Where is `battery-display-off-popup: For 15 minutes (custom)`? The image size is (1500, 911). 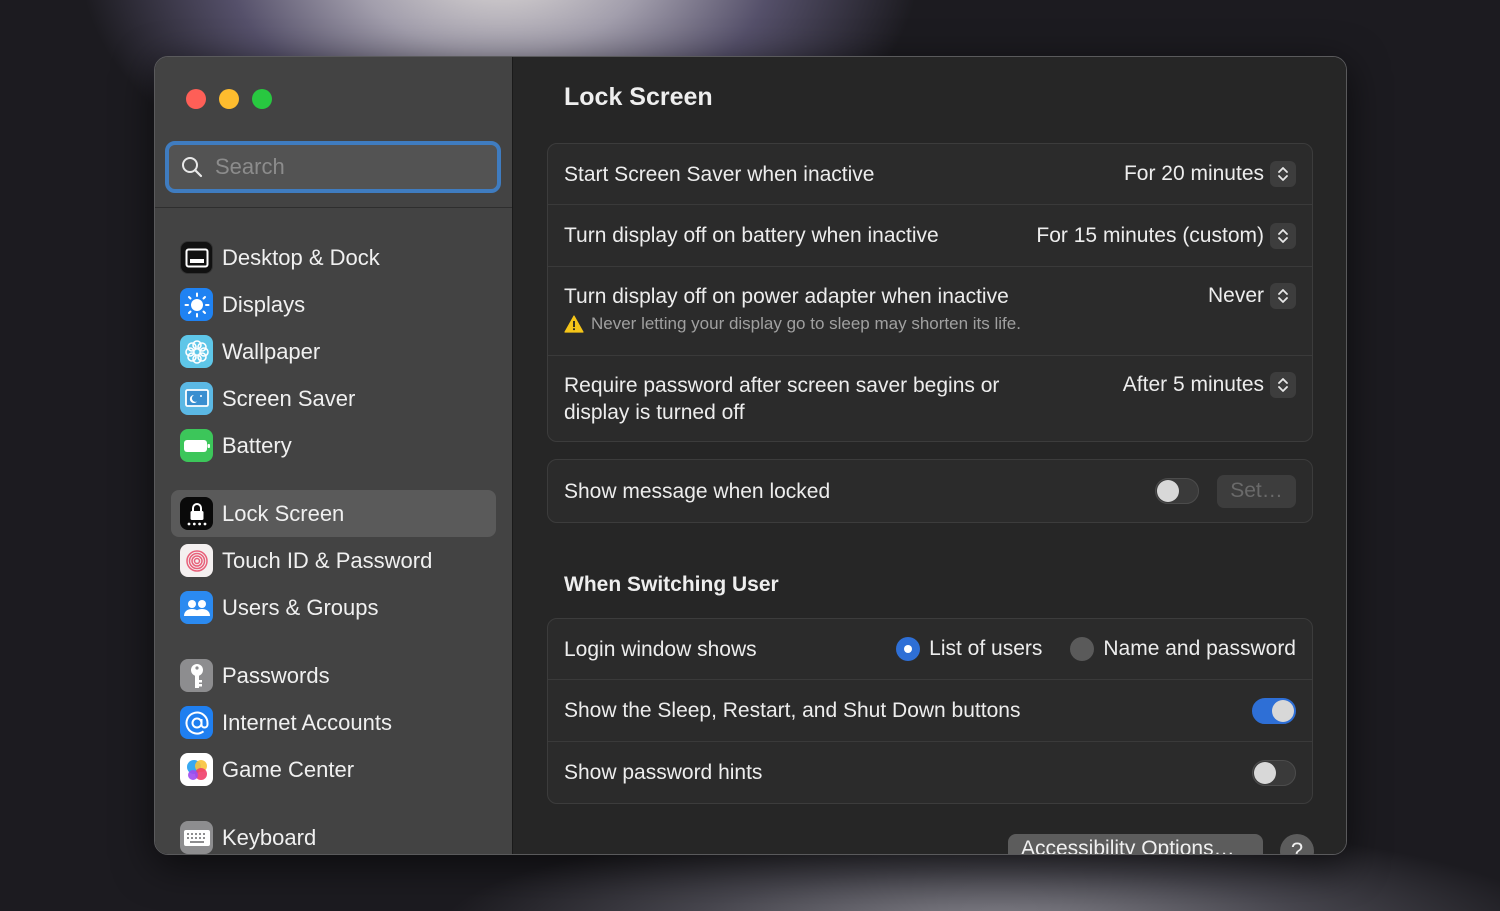 battery-display-off-popup: For 15 minutes (custom) is located at coordinates (1166, 235).